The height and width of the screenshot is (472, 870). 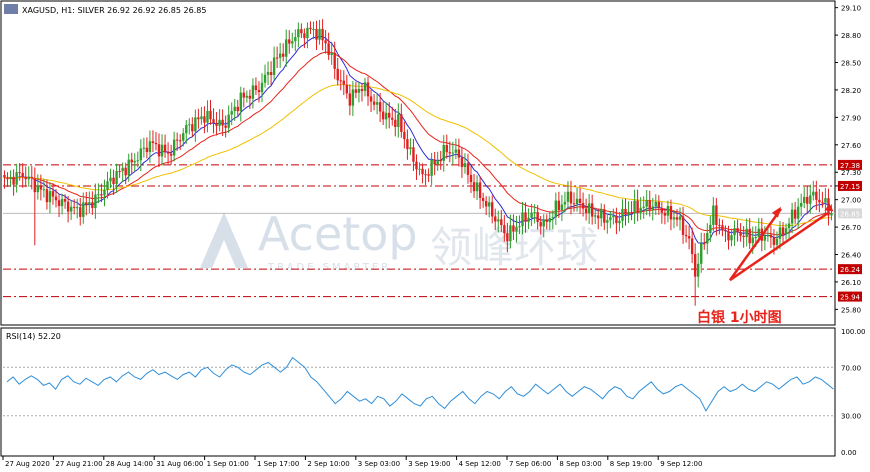 I want to click on y-tick-label: 26.40, so click(x=851, y=256).